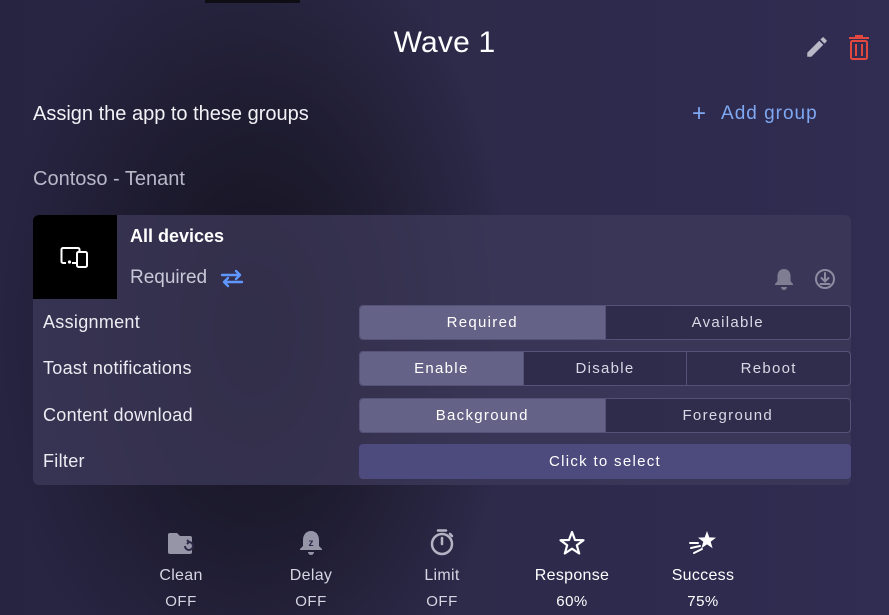 This screenshot has width=889, height=615. Describe the element at coordinates (702, 542) in the screenshot. I see `shooting-star-icon` at that location.